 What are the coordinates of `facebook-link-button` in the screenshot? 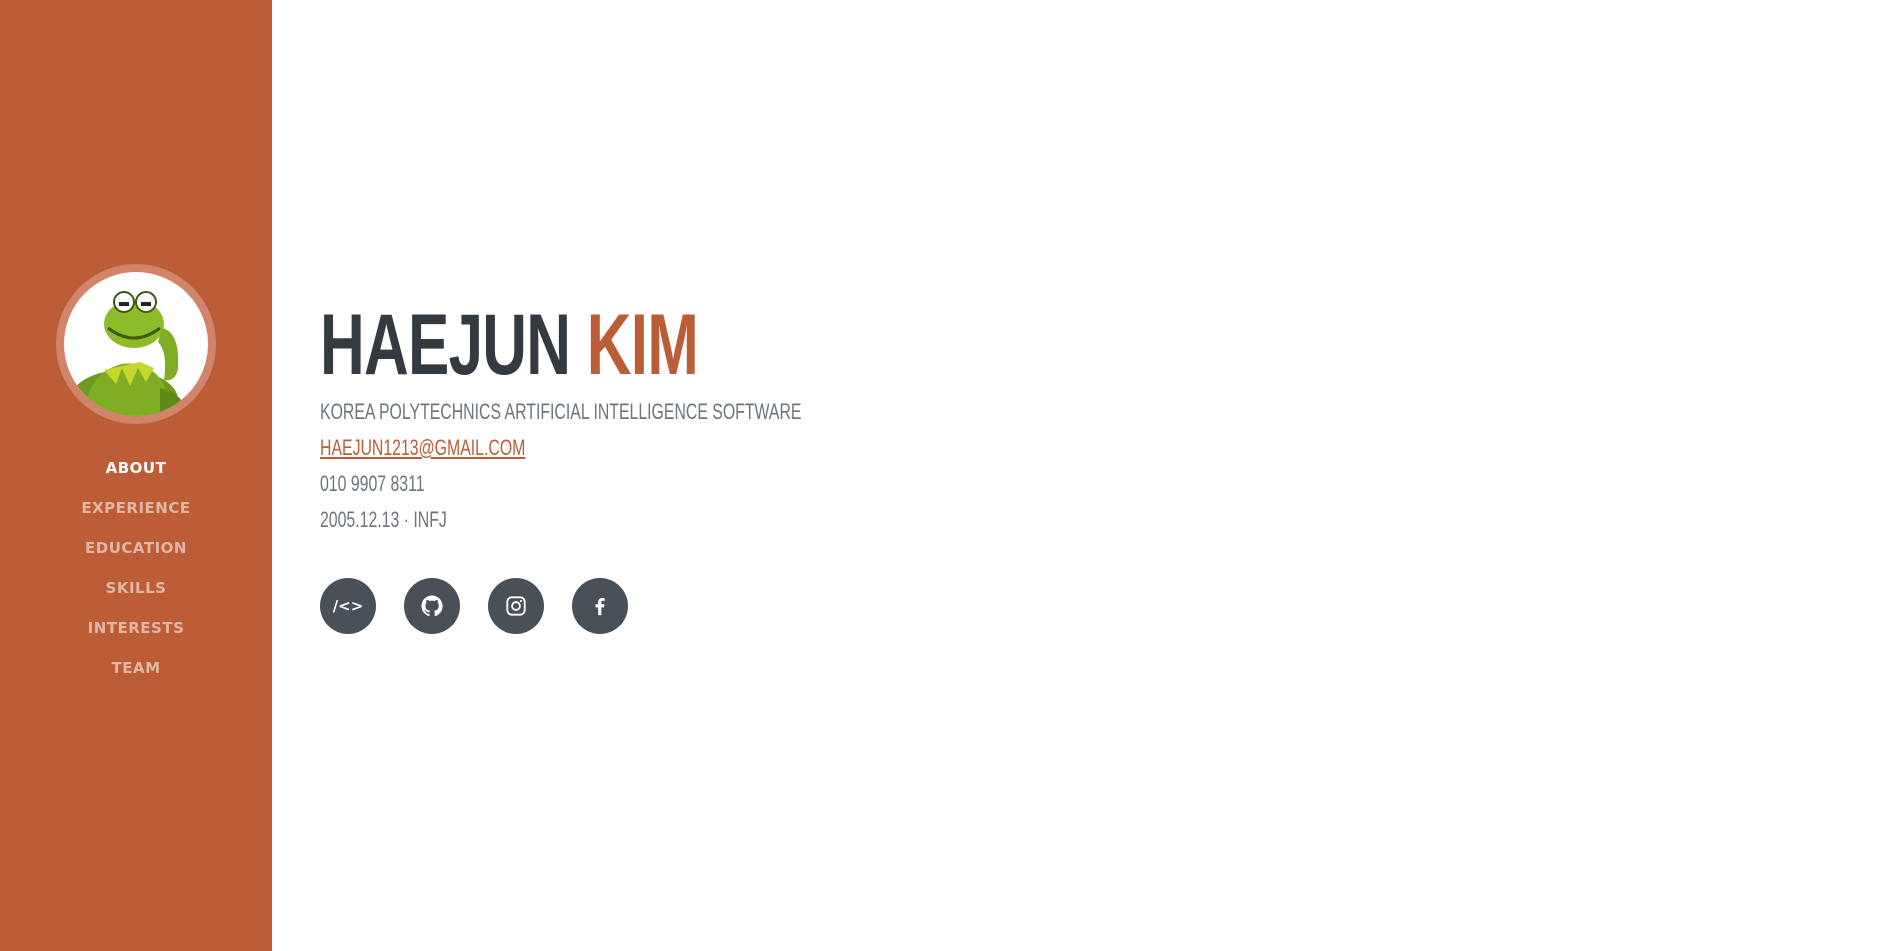 It's located at (600, 606).